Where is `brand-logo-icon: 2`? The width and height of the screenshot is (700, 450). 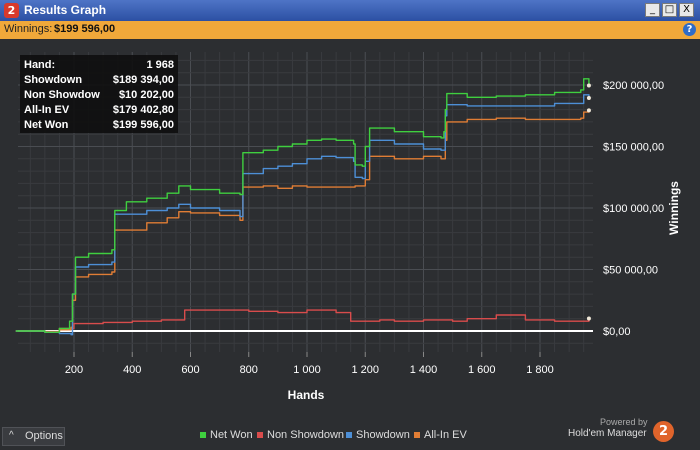 brand-logo-icon: 2 is located at coordinates (663, 431).